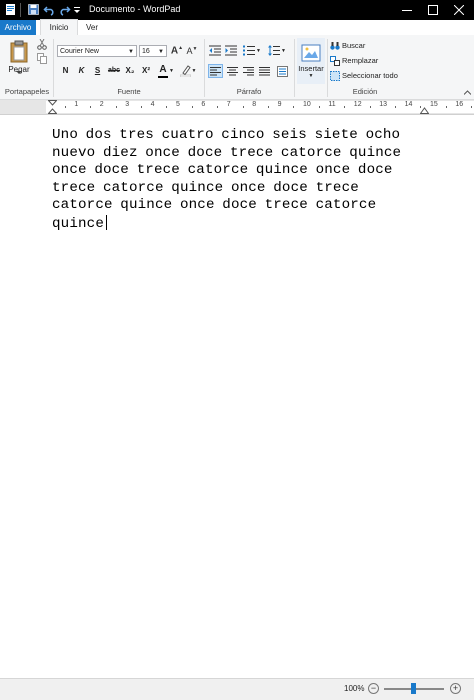  Describe the element at coordinates (42, 58) in the screenshot. I see `copy-icon` at that location.